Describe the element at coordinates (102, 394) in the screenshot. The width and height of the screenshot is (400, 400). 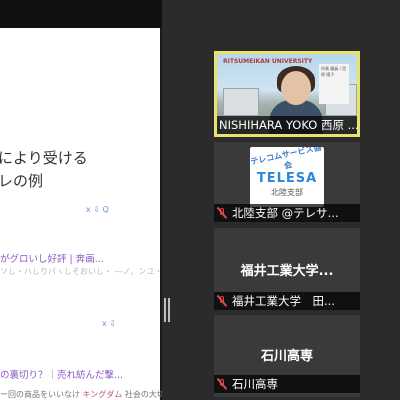
I see `snippet-highlight: キングダム` at that location.